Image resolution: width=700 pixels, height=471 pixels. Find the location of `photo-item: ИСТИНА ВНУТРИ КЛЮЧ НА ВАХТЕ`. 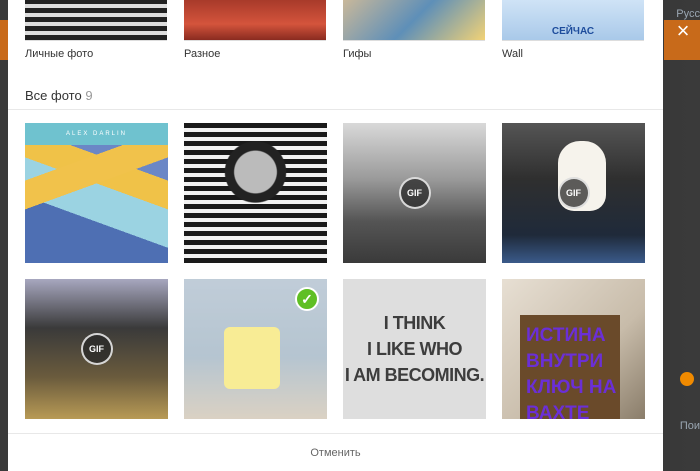

photo-item: ИСТИНА ВНУТРИ КЛЮЧ НА ВАХТЕ is located at coordinates (573, 349).